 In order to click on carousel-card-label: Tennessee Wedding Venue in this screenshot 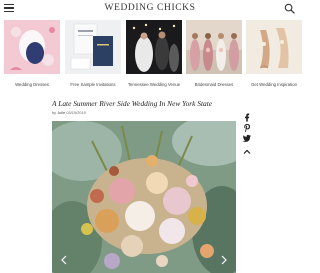, I will do `click(154, 84)`.